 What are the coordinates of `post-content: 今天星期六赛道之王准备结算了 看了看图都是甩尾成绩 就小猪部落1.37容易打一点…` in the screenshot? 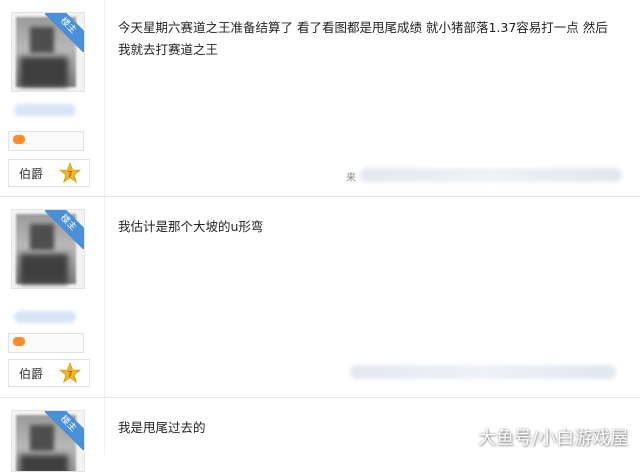 It's located at (363, 38).